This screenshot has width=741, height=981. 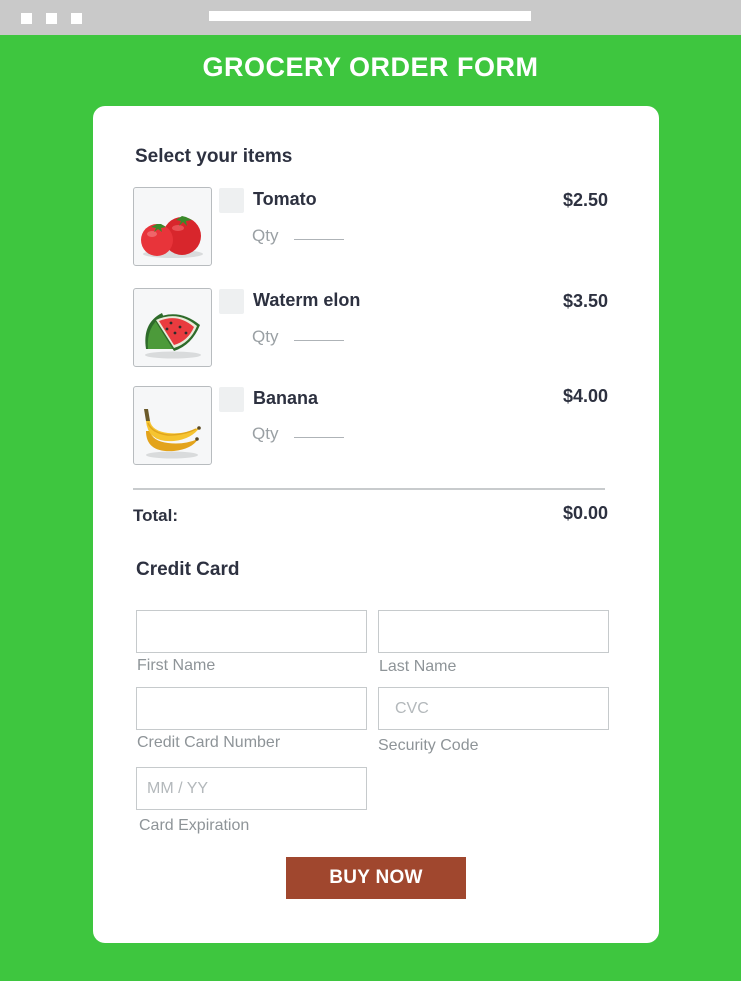 What do you see at coordinates (418, 666) in the screenshot?
I see `last-name-label: Last Name` at bounding box center [418, 666].